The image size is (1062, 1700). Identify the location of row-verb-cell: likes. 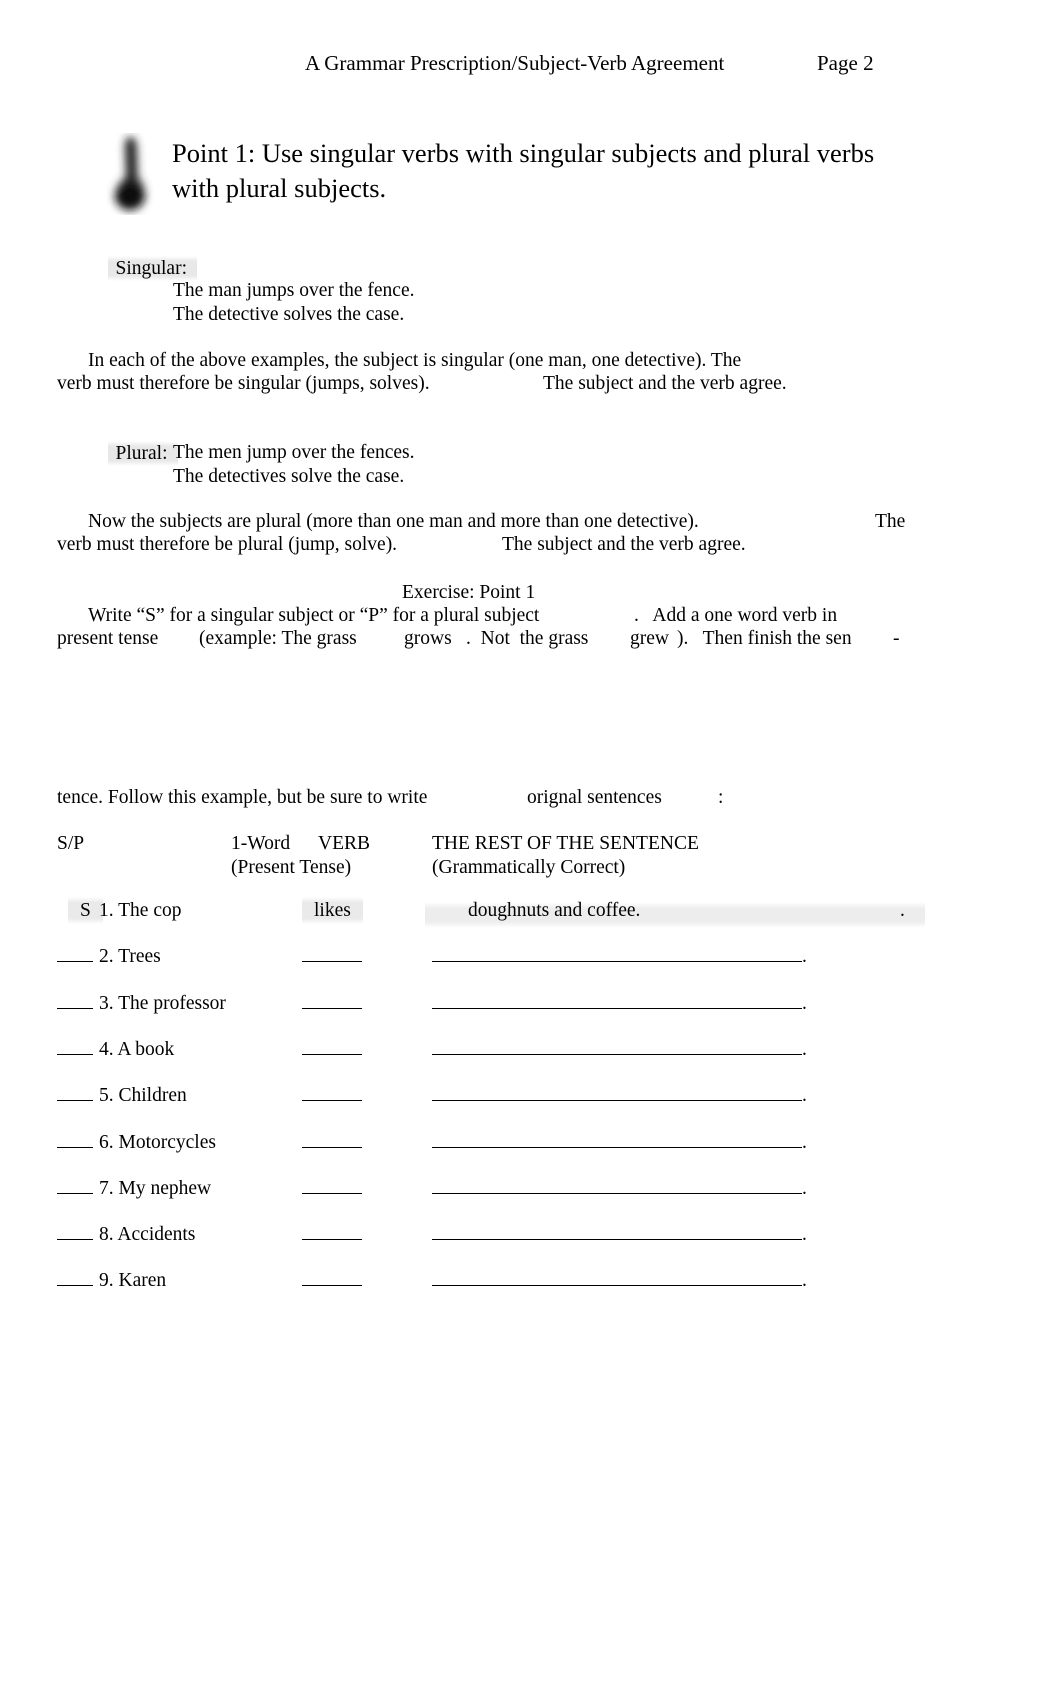
(362, 910).